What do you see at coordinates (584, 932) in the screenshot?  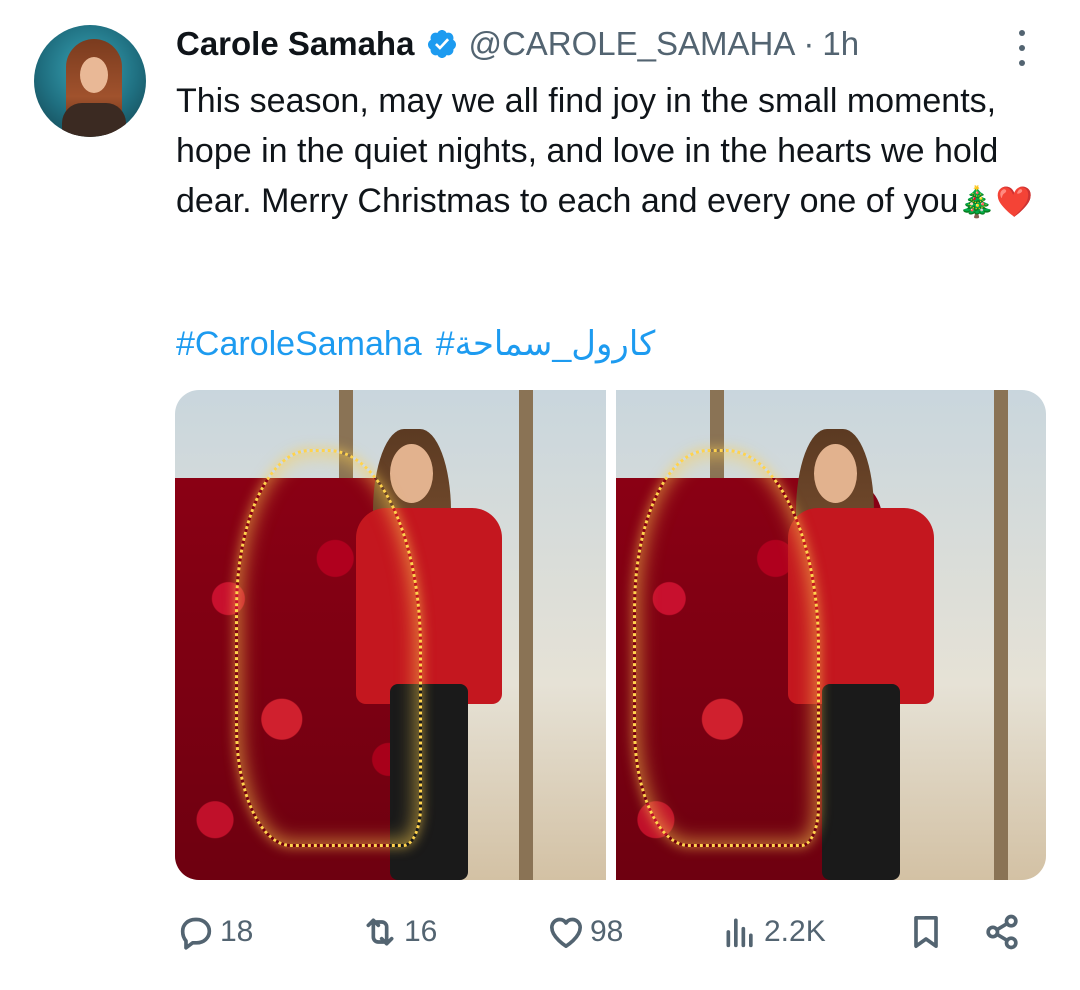 I see `like-button: 98` at bounding box center [584, 932].